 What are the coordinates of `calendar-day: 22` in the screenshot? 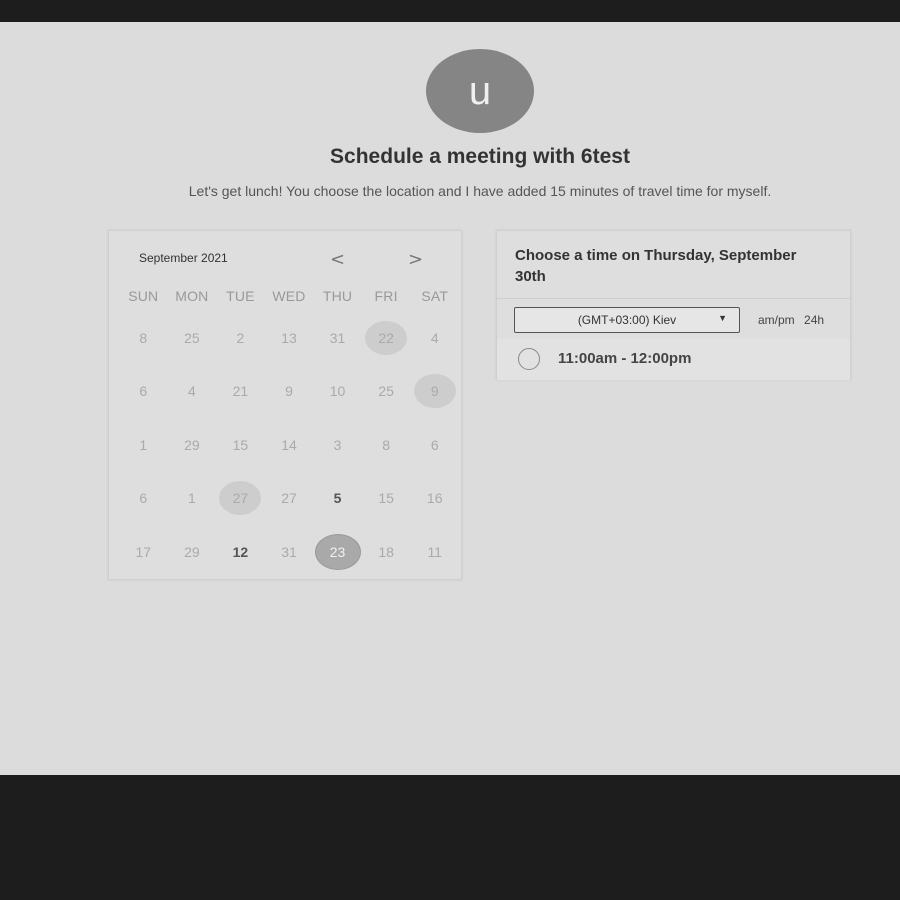 It's located at (386, 338).